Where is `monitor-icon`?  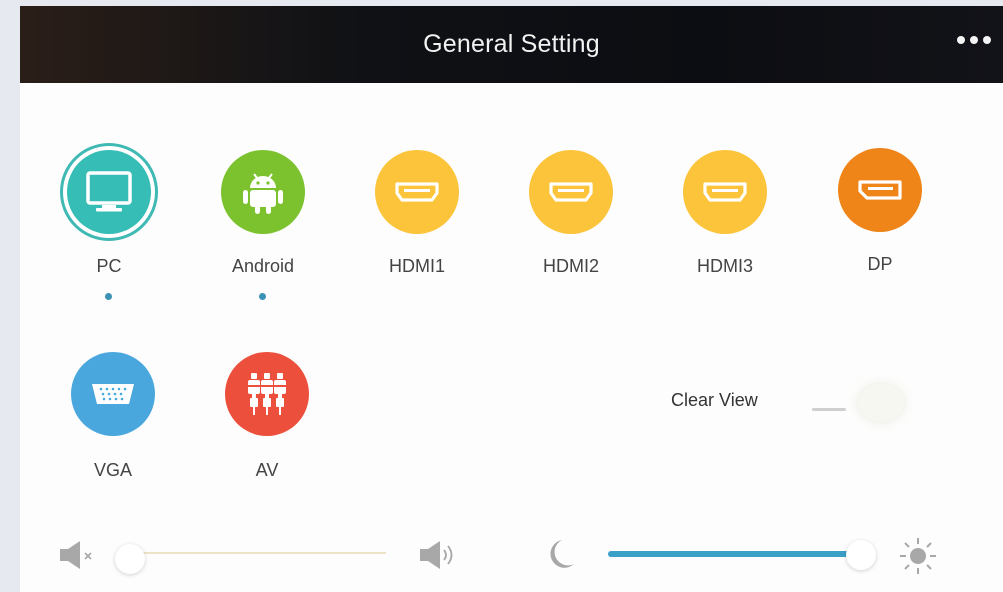
monitor-icon is located at coordinates (109, 192).